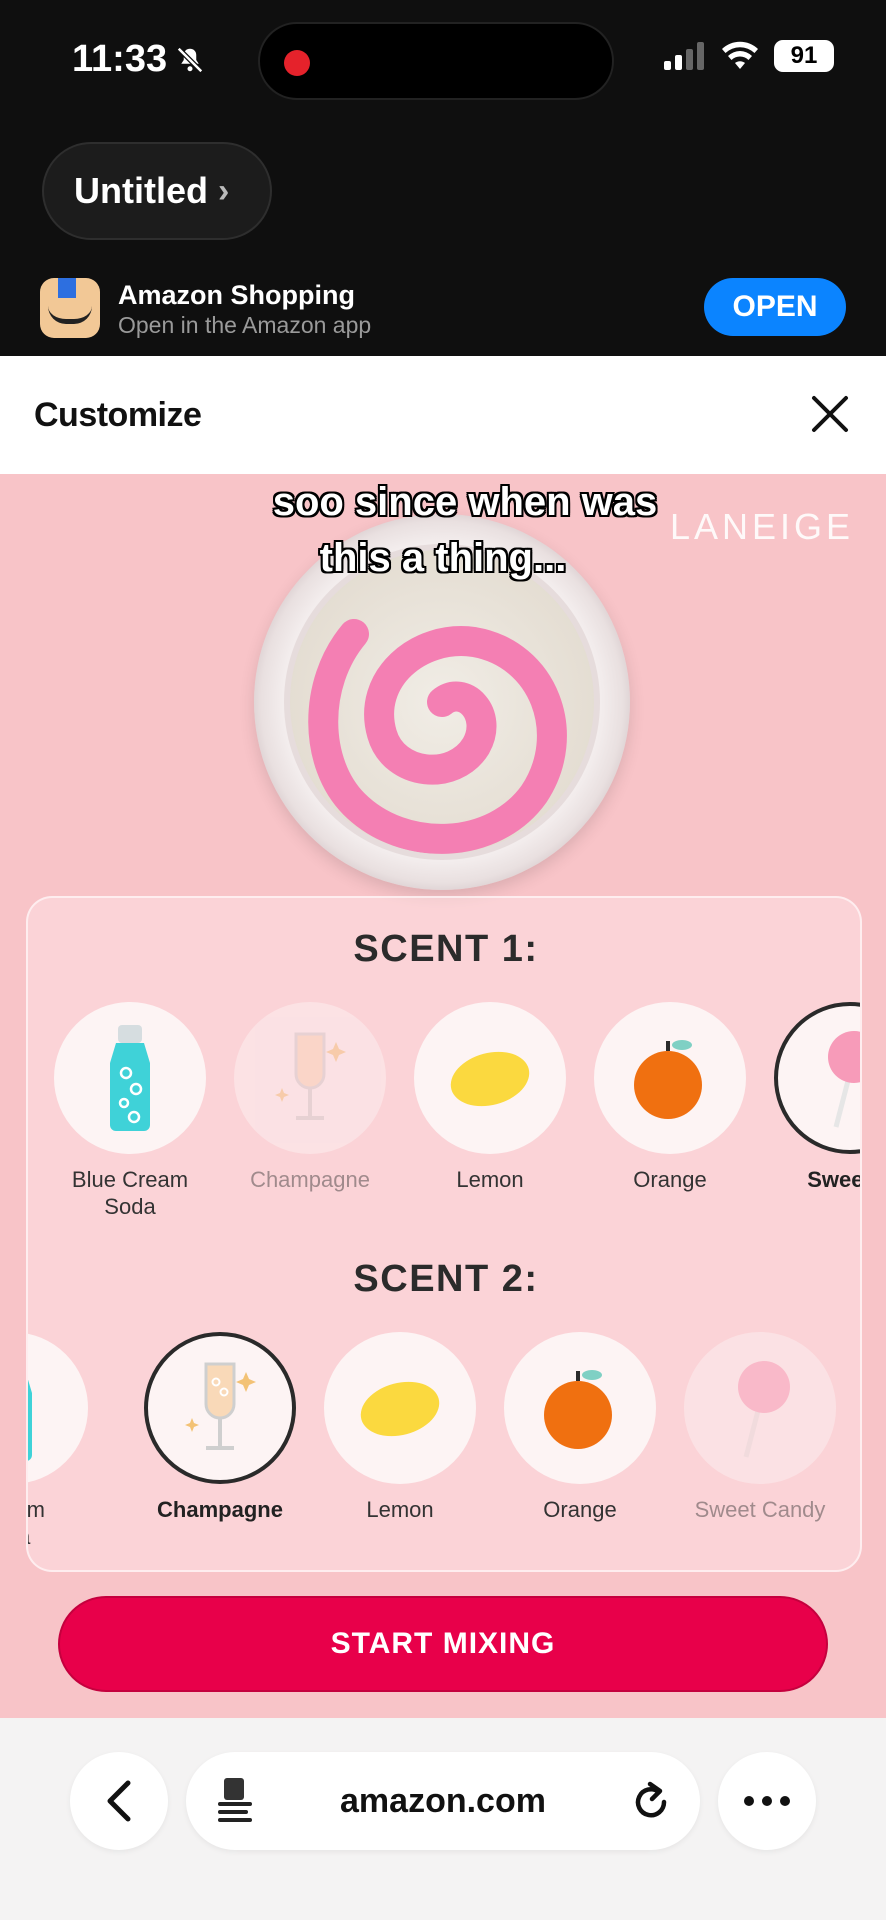 The image size is (886, 1920). I want to click on scent-2-title: SCENT 2:, so click(446, 1279).